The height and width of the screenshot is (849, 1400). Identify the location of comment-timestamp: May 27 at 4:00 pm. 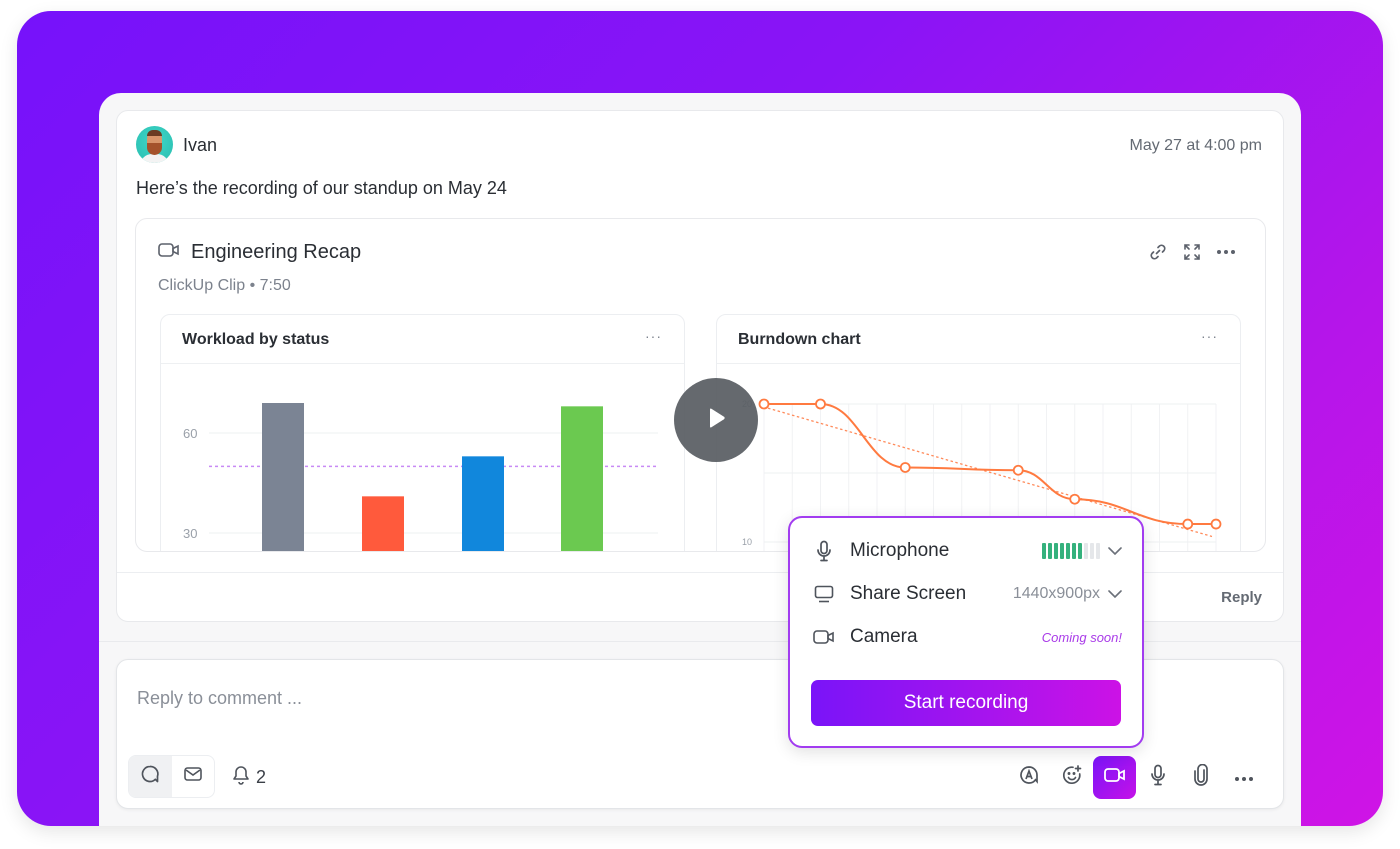
(1195, 145).